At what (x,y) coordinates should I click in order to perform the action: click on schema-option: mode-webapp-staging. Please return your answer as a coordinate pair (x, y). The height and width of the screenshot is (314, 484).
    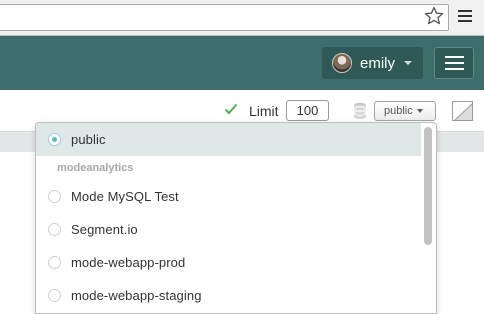
    Looking at the image, I should click on (228, 295).